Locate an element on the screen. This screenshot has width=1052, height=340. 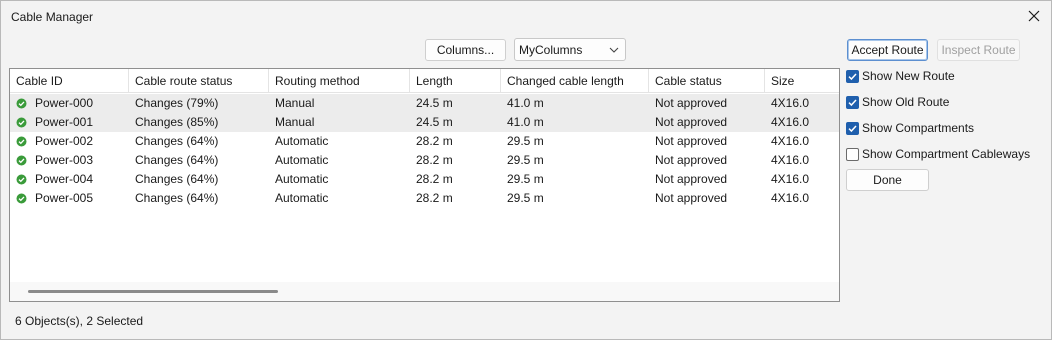
close-button is located at coordinates (1034, 16).